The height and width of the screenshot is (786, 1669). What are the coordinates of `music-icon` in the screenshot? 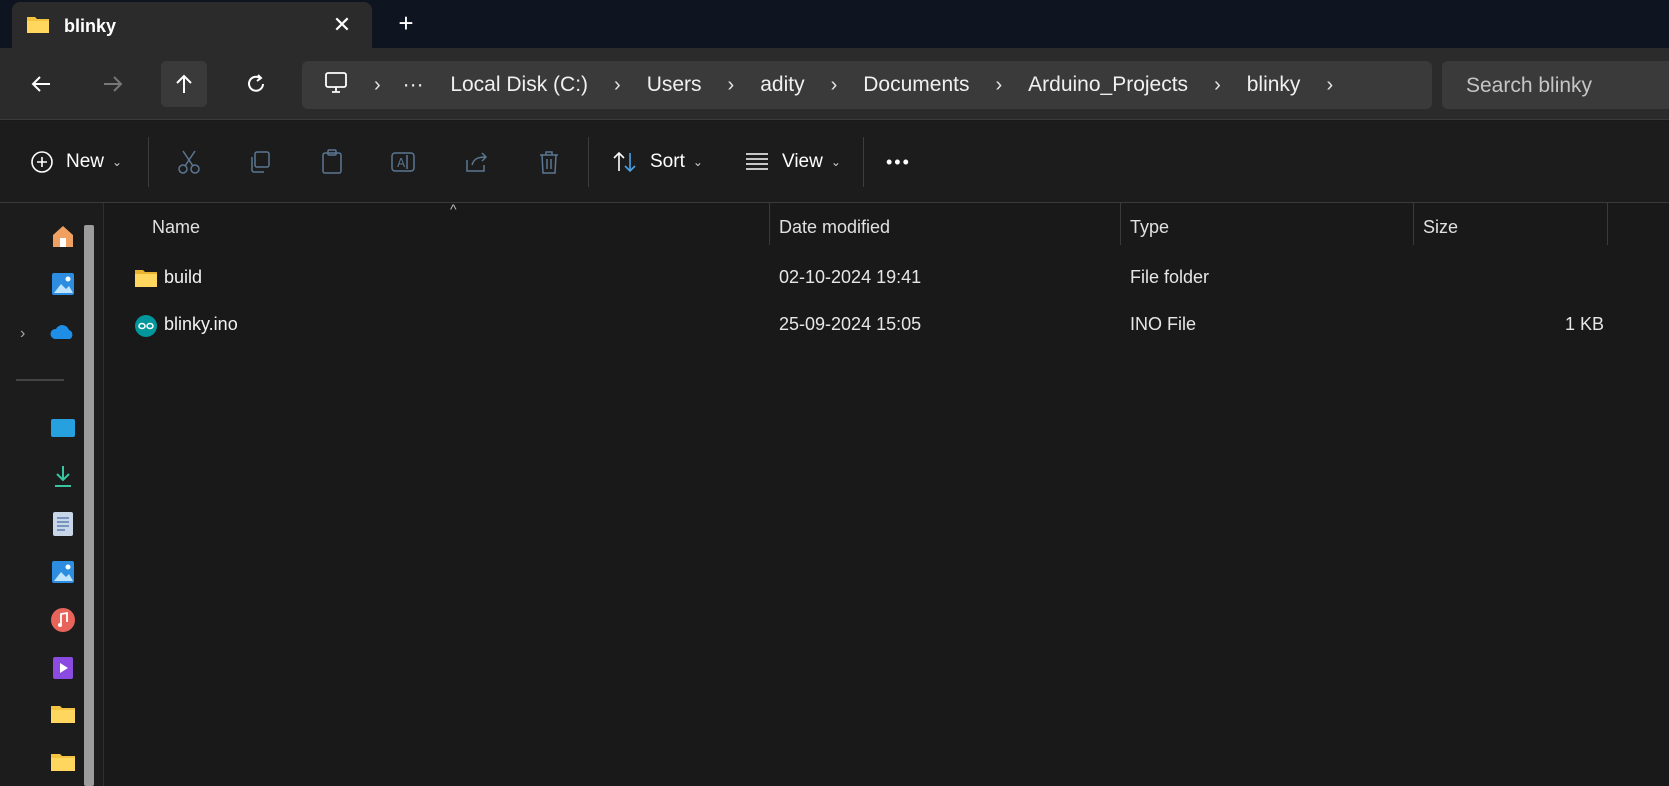 It's located at (63, 620).